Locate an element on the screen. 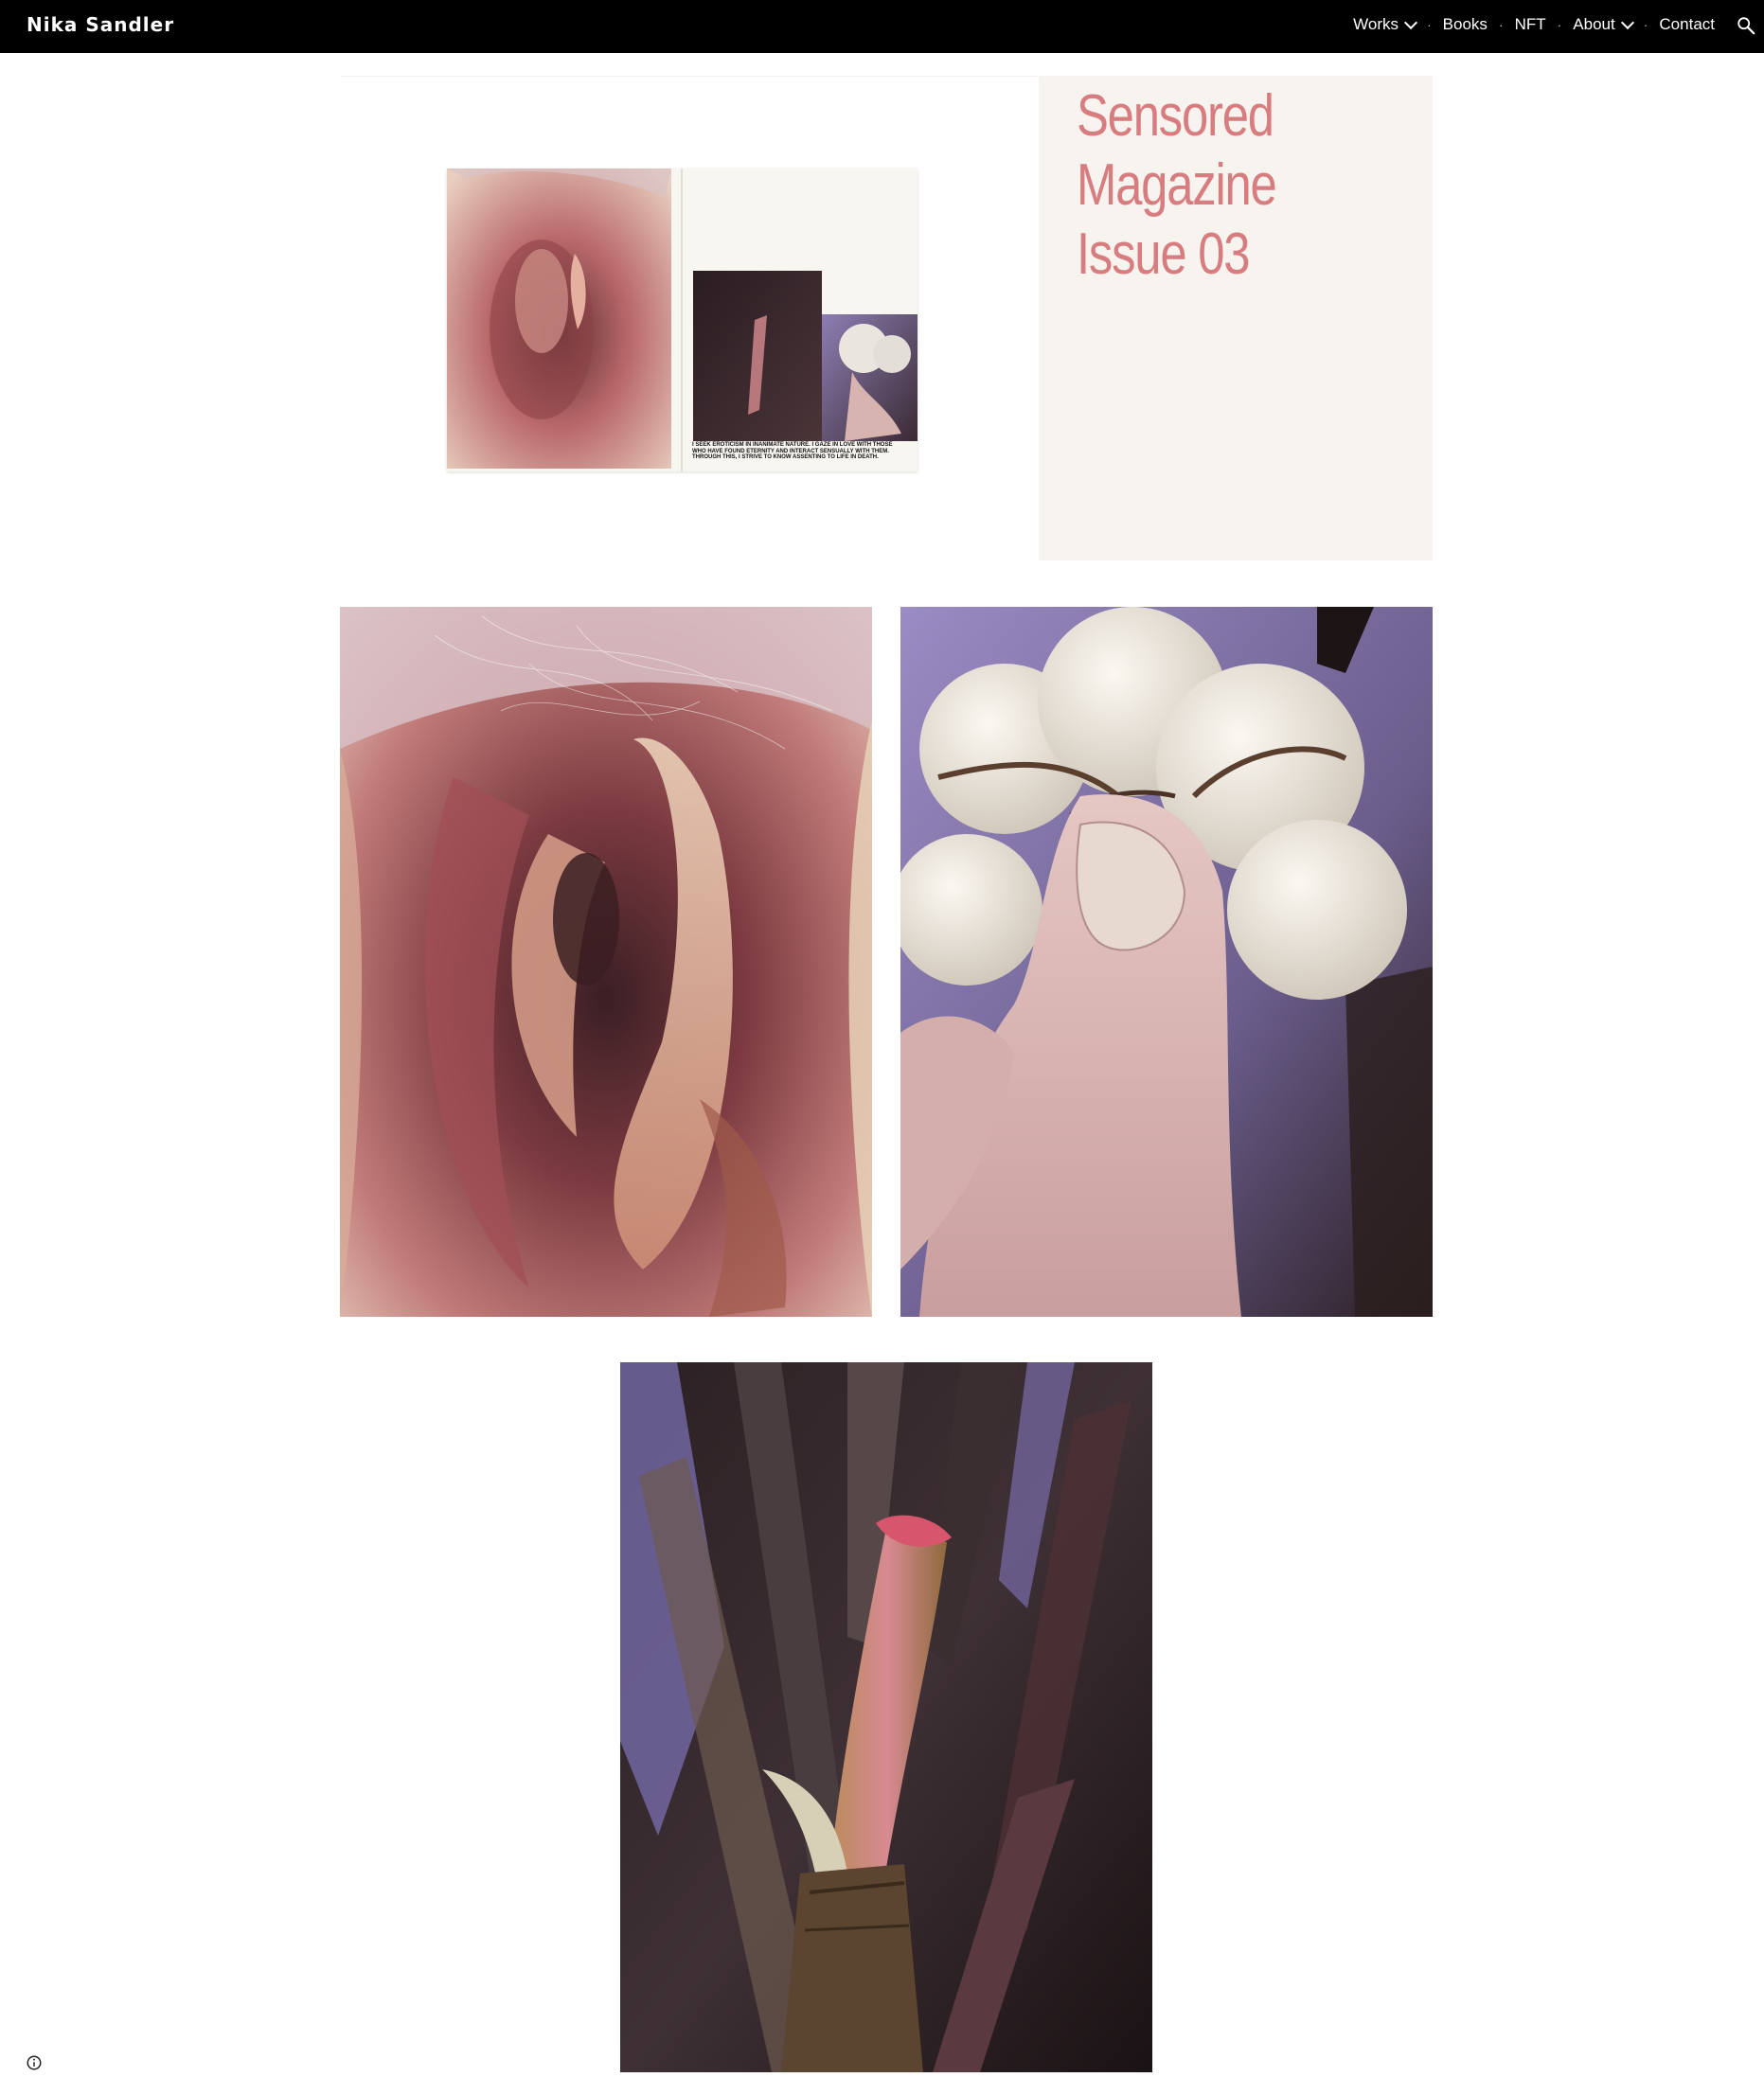 The image size is (1764, 2095). nav-item-label: NFT is located at coordinates (1530, 24).